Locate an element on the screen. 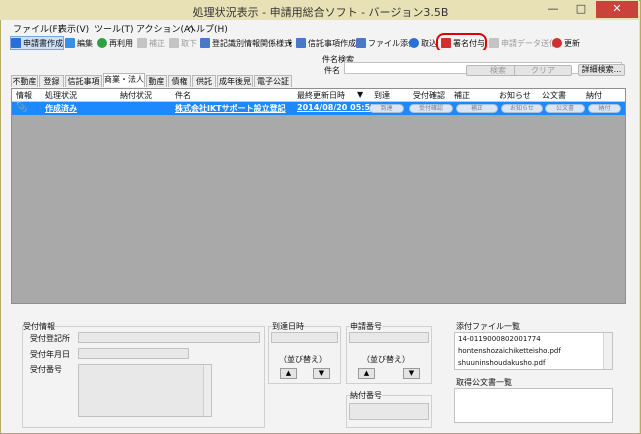 This screenshot has width=641, height=434. cell-status: 作成済み is located at coordinates (61, 108).